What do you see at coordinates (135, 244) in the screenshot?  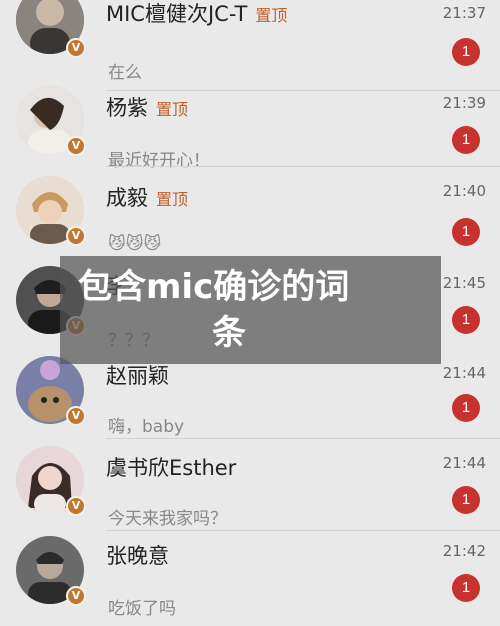 I see `message-preview: 😼😼😼` at bounding box center [135, 244].